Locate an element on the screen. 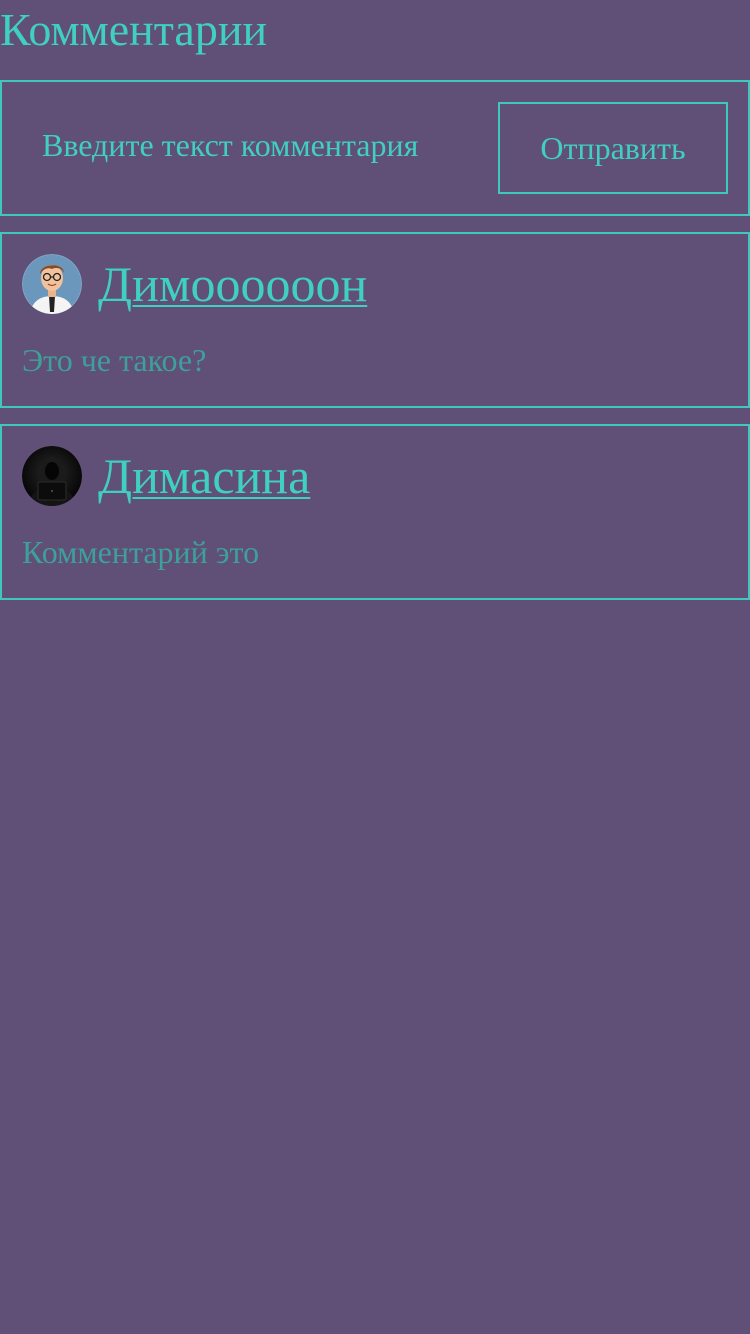  comment-card: Димоооооон Это че такое? is located at coordinates (375, 320).